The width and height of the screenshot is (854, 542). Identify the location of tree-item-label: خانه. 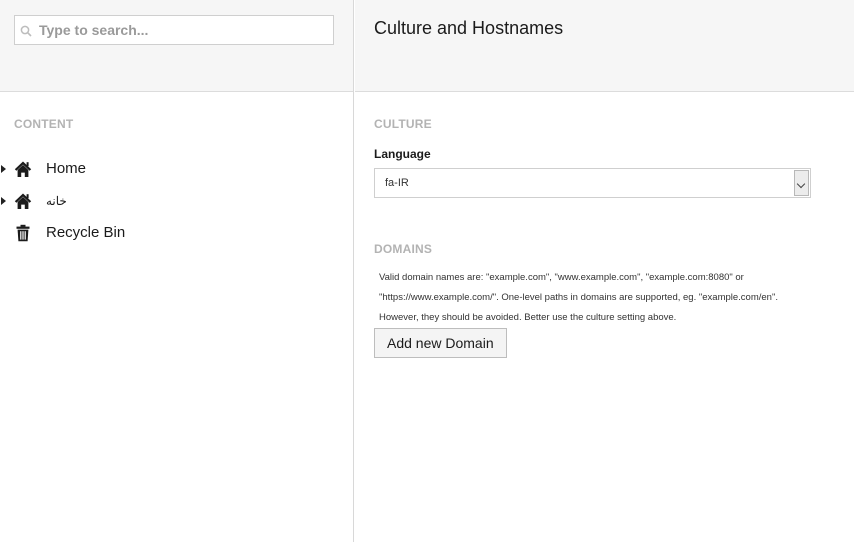
(56, 201).